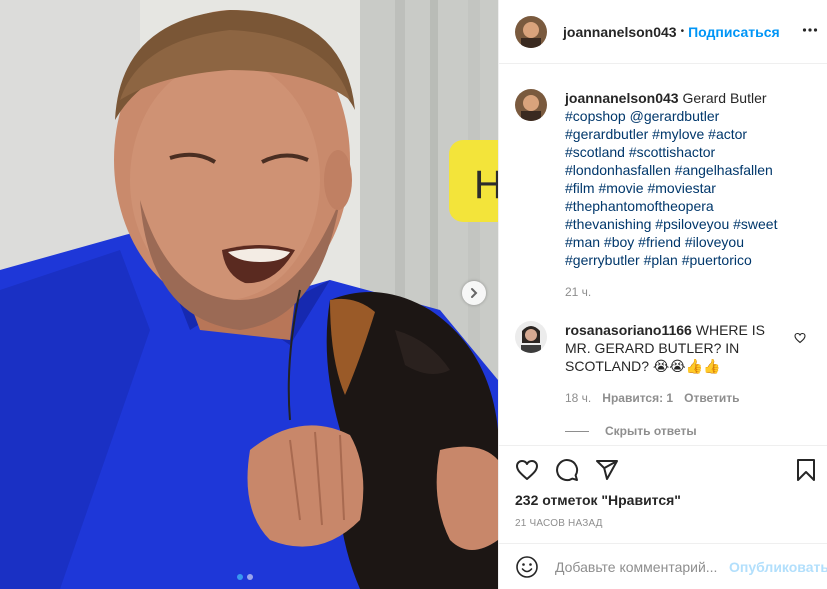 This screenshot has width=827, height=589. What do you see at coordinates (240, 577) in the screenshot?
I see `carousel-dot-active` at bounding box center [240, 577].